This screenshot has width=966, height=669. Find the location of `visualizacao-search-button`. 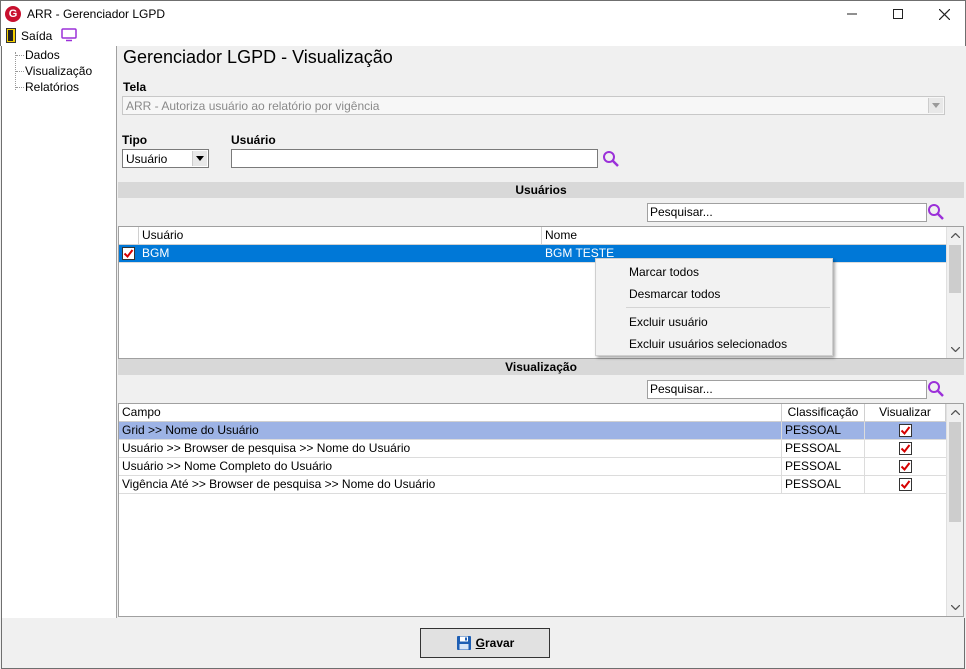

visualizacao-search-button is located at coordinates (936, 389).